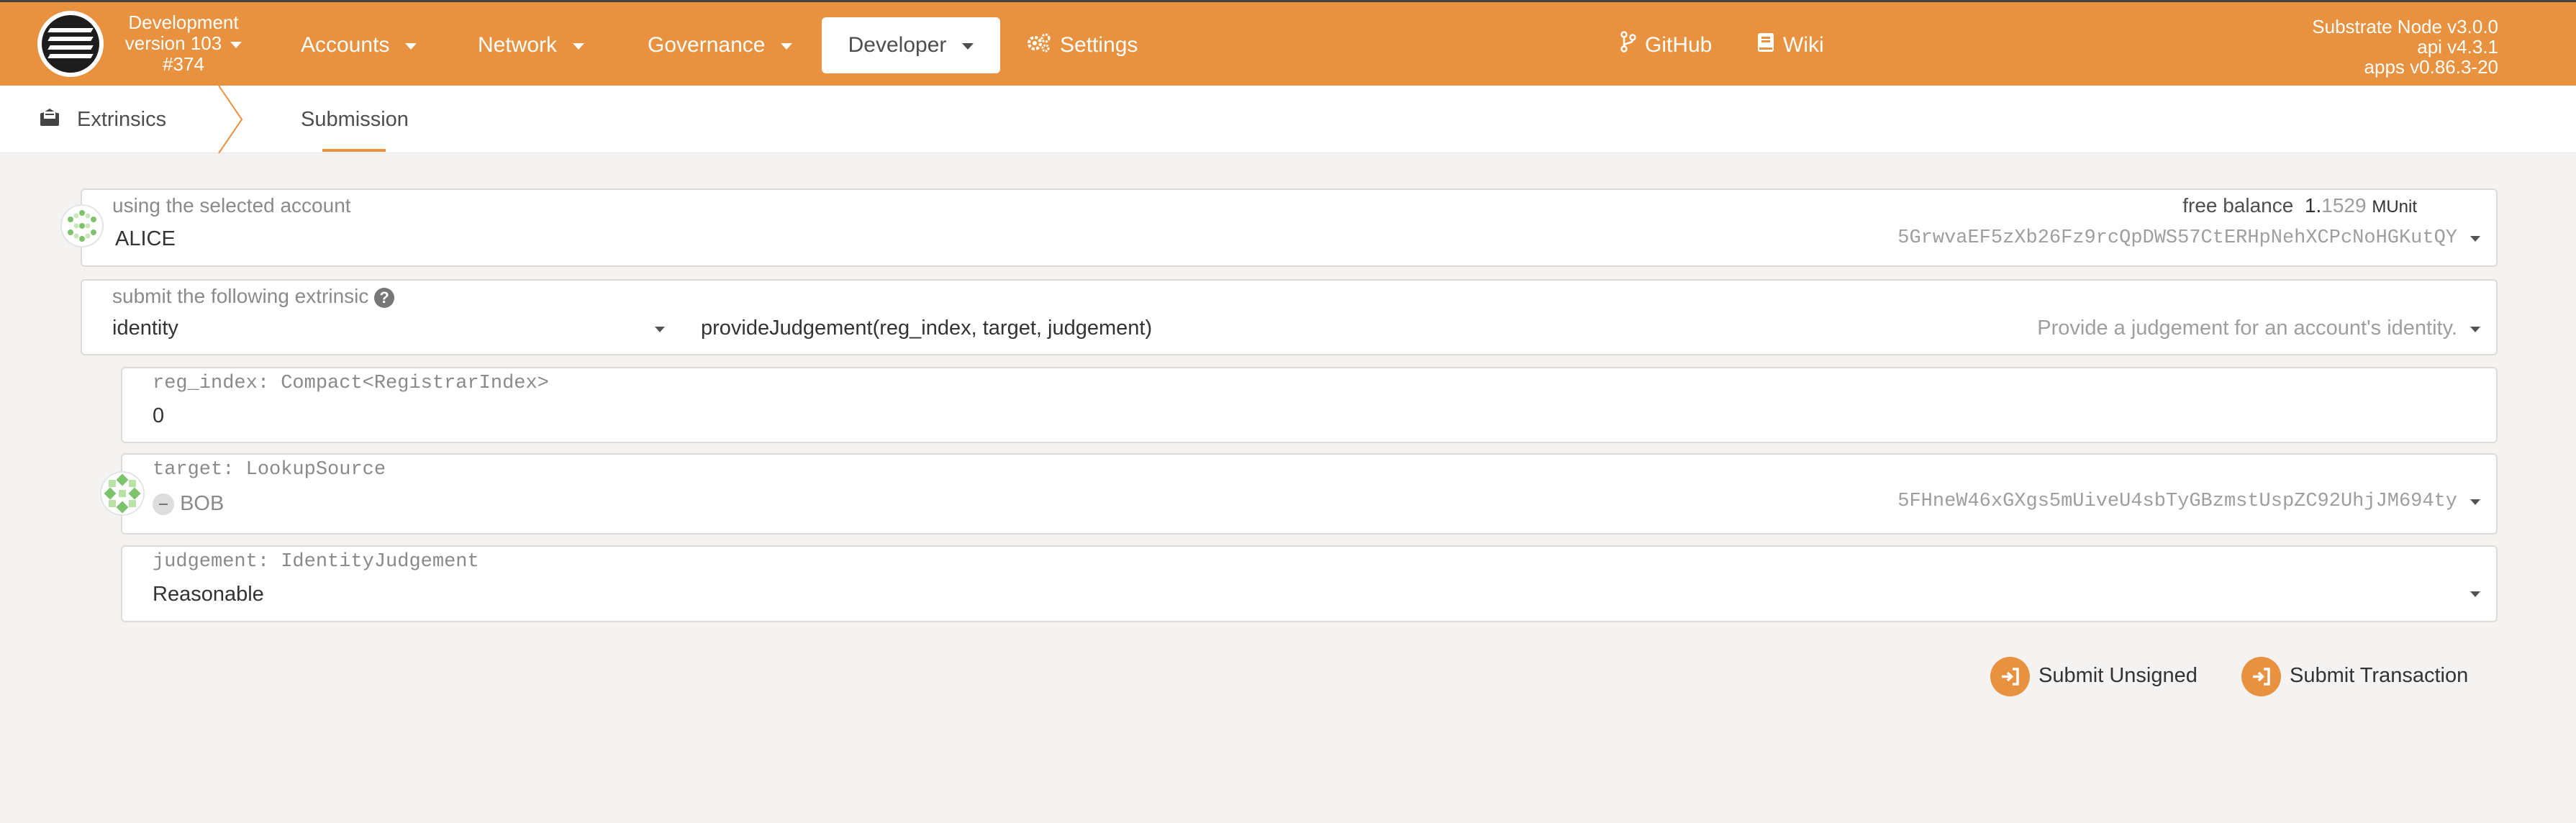 This screenshot has height=823, width=2576. Describe the element at coordinates (231, 205) in the screenshot. I see `account-label: using the selected account` at that location.